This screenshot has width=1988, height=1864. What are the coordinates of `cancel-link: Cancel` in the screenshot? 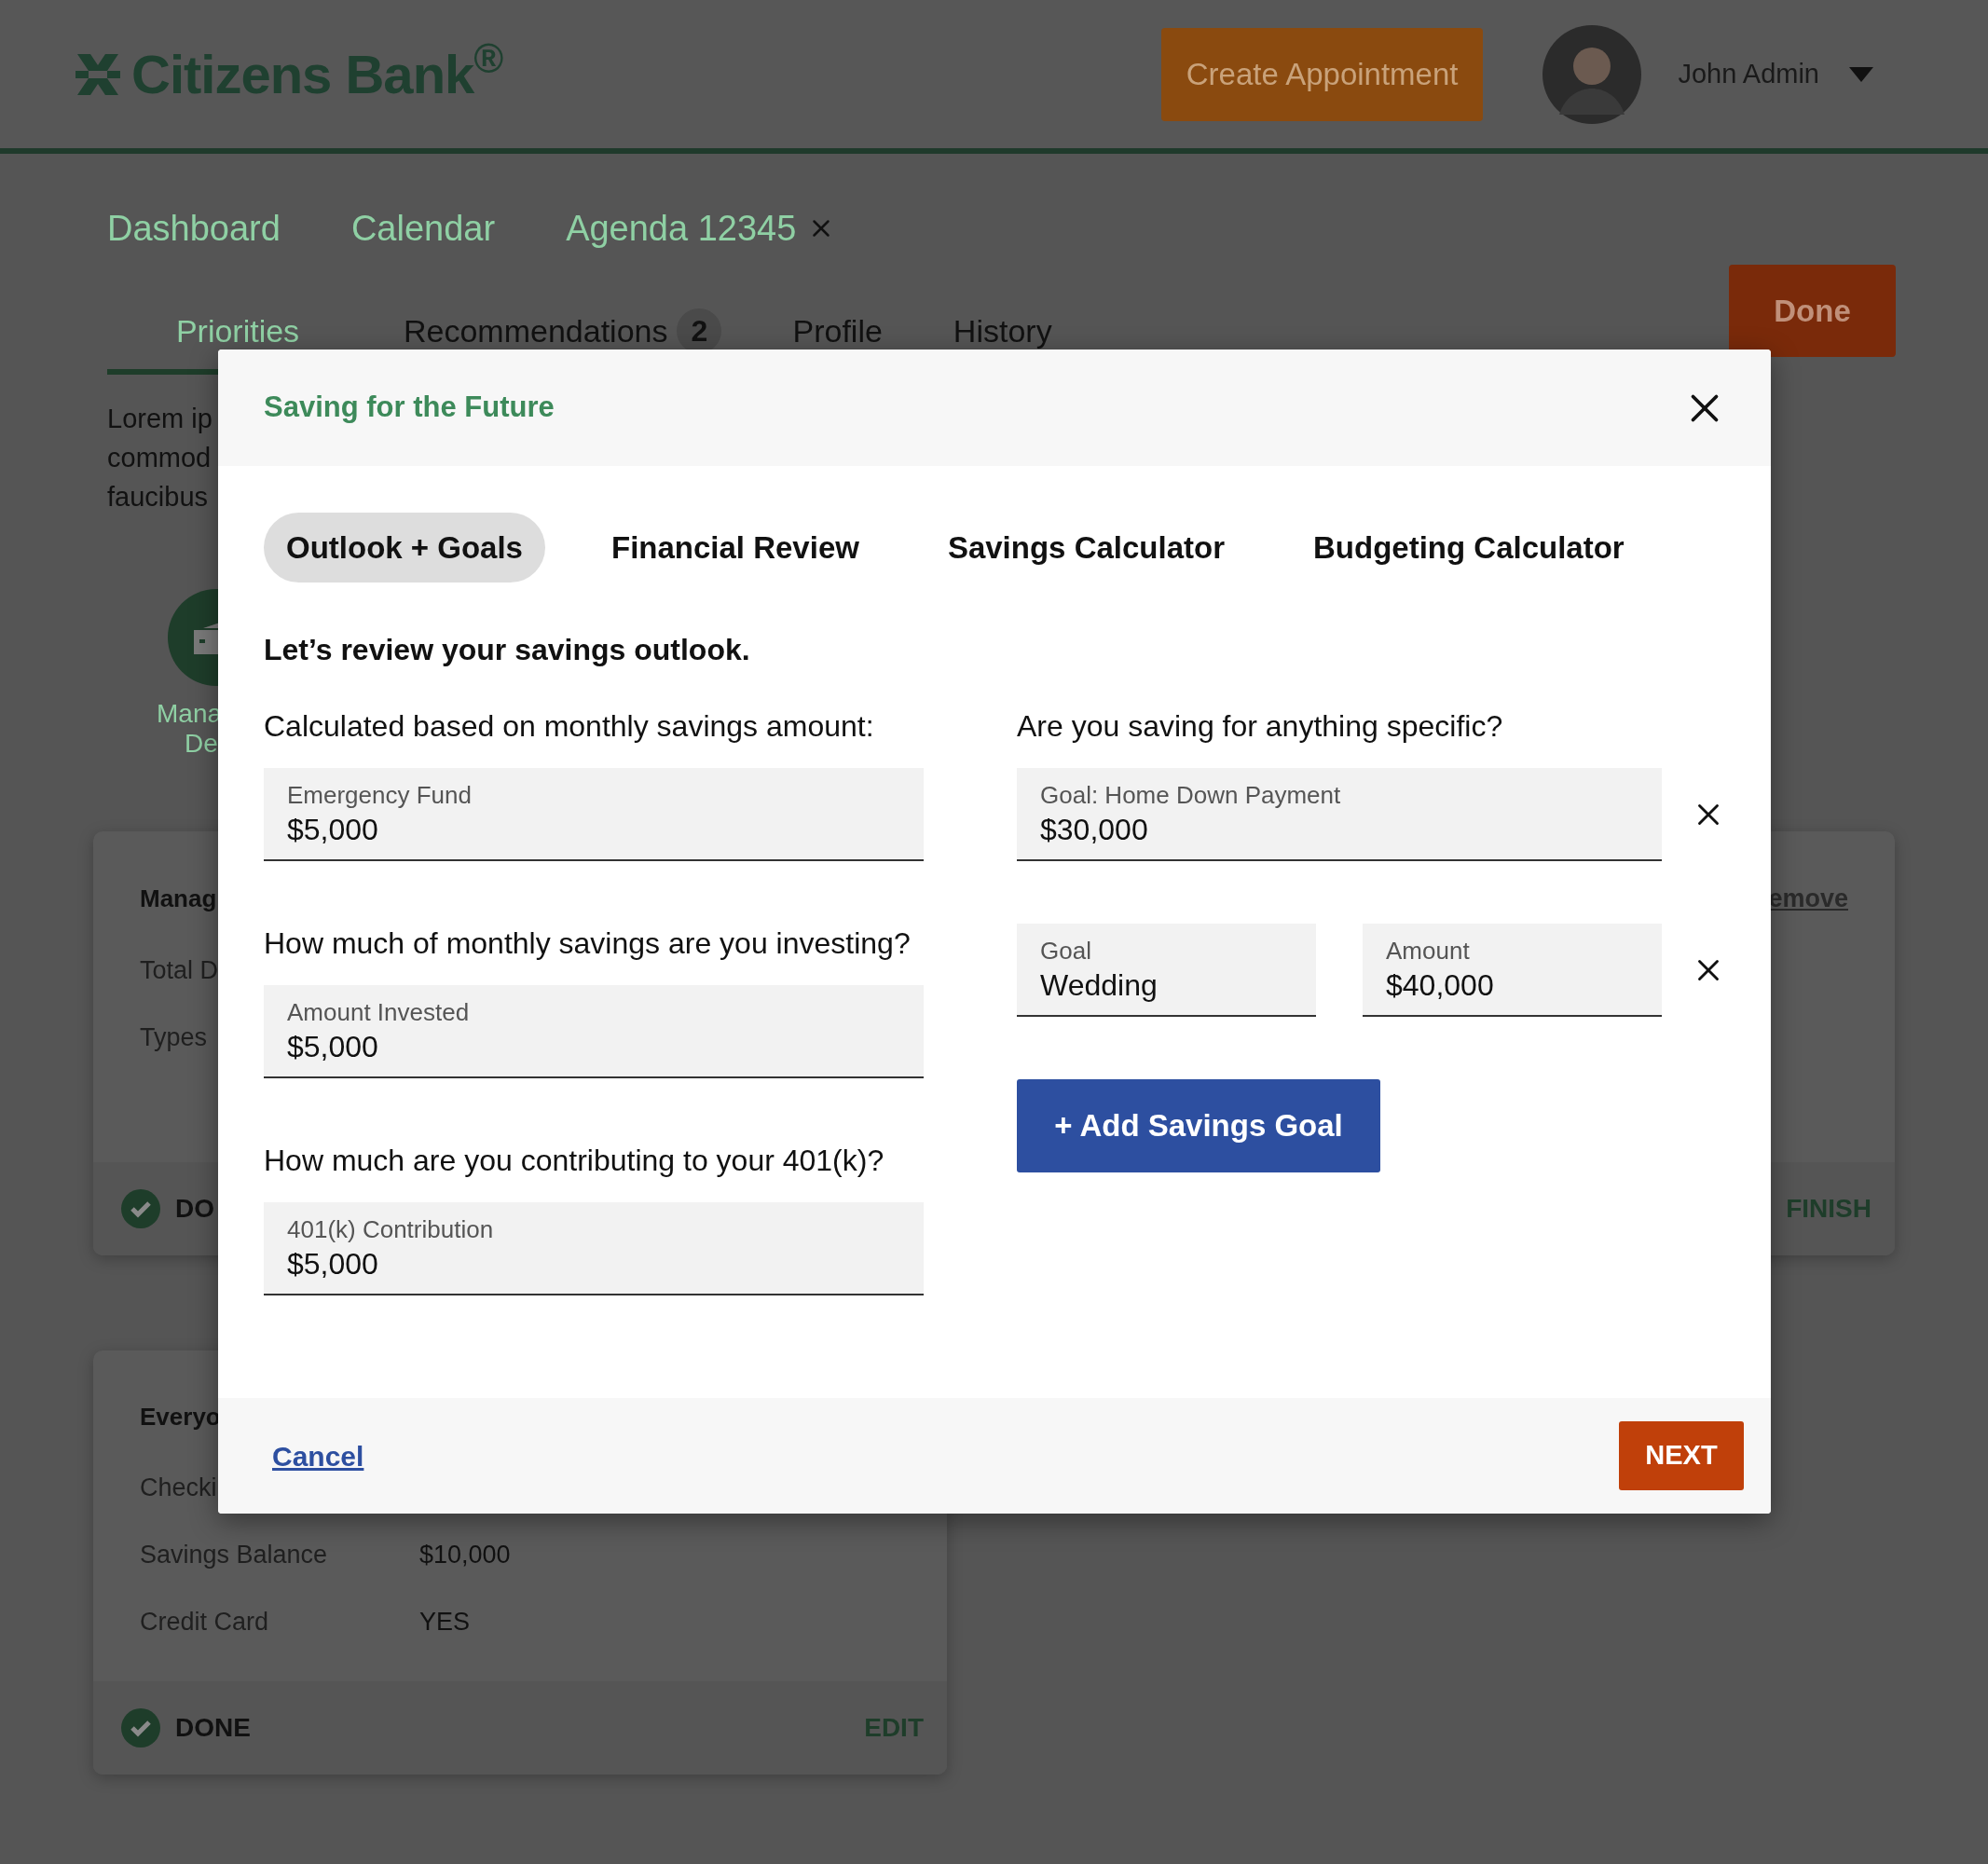 It's located at (318, 1455).